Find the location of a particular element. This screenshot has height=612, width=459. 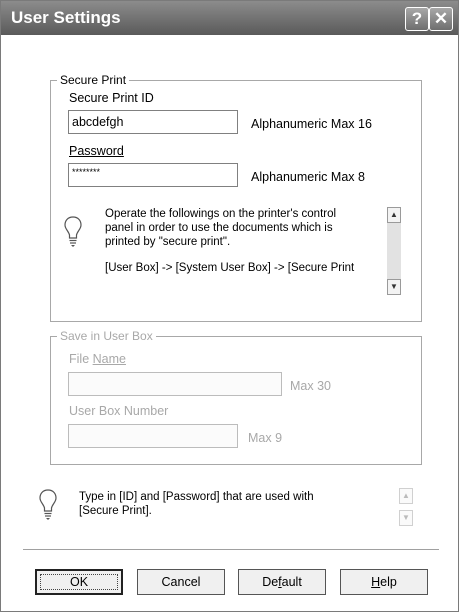

help-button: Help is located at coordinates (384, 582).